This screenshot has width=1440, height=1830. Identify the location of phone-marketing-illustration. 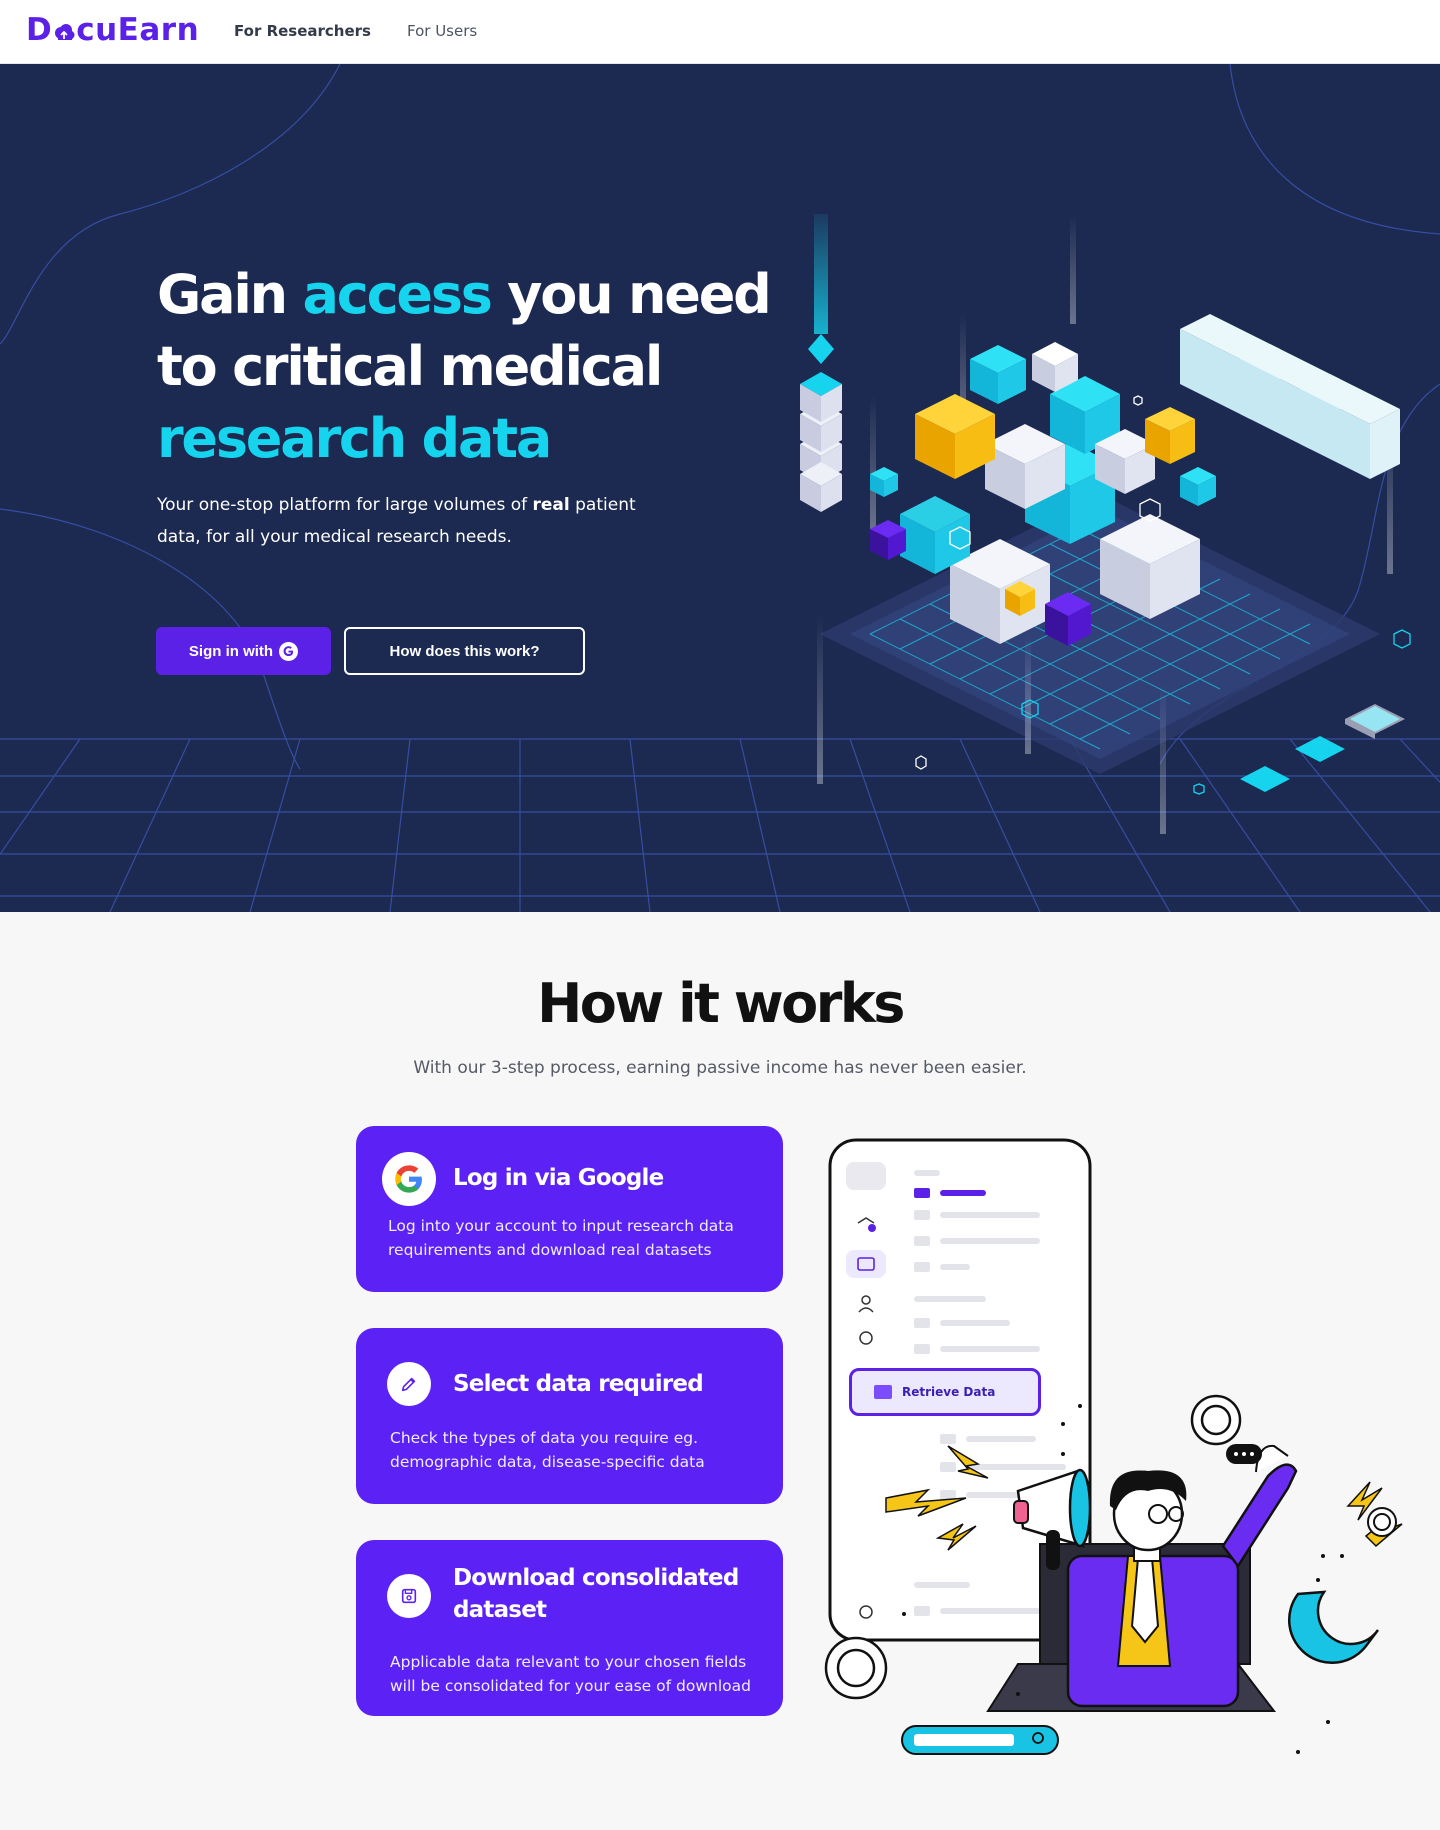
(1113, 1446).